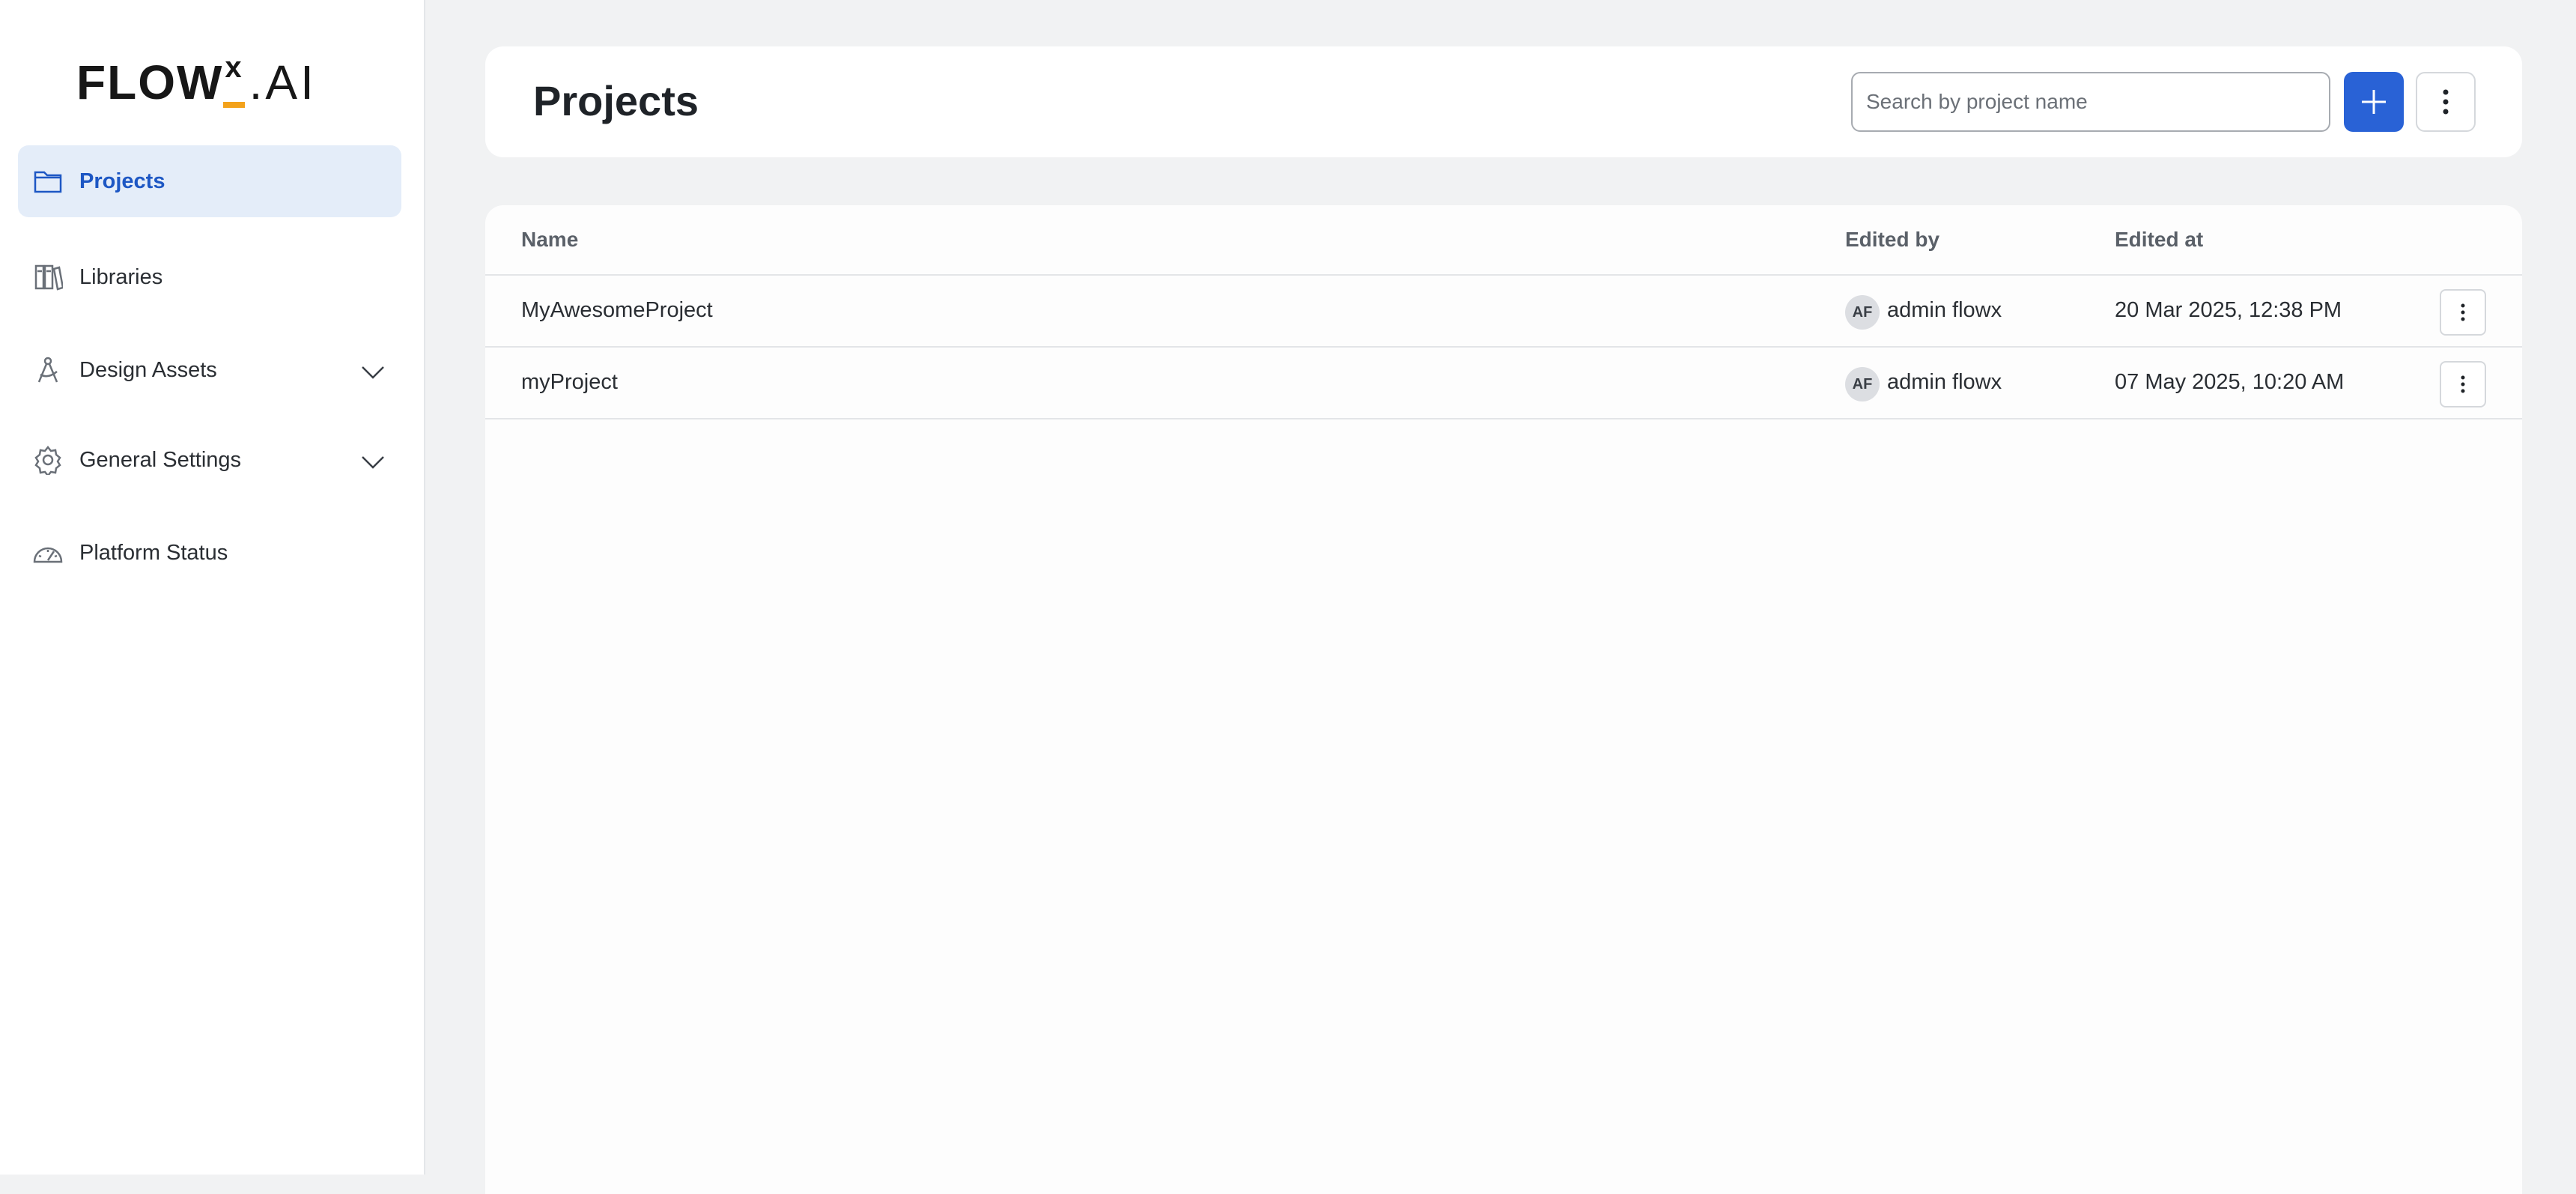 The image size is (2576, 1194). What do you see at coordinates (2230, 382) in the screenshot?
I see `edited-at: 07 May 2025, 10:20 AM` at bounding box center [2230, 382].